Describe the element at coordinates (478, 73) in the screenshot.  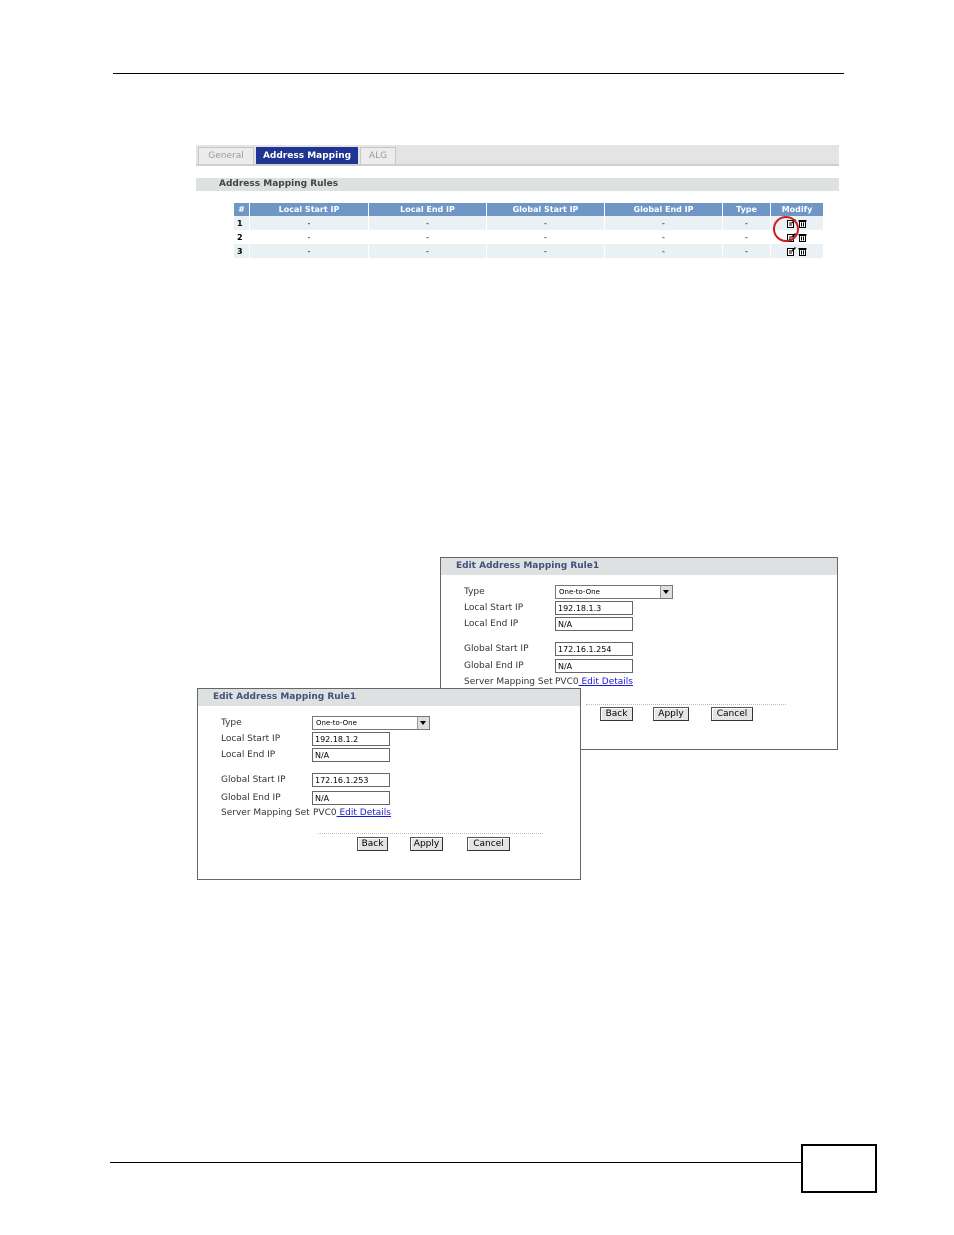
I see `header-rule` at that location.